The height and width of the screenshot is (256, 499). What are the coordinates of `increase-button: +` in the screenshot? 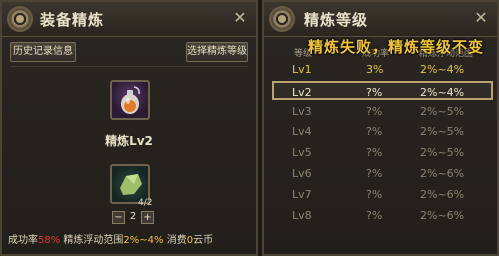 It's located at (147, 217).